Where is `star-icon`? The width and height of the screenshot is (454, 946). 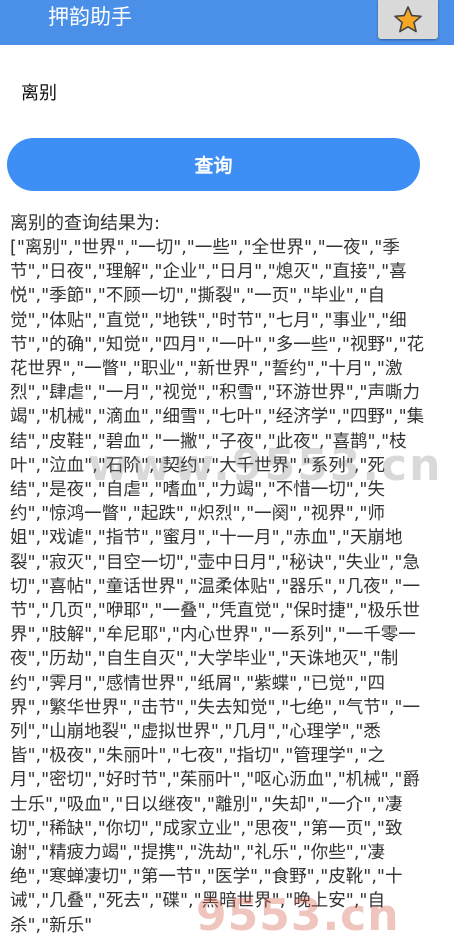 star-icon is located at coordinates (408, 18).